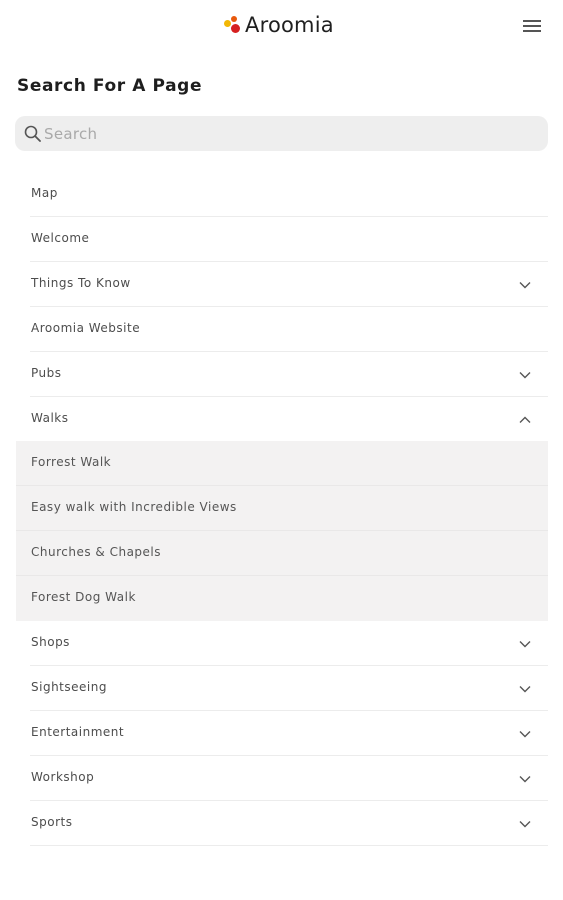  I want to click on nav-item-label: Pubs, so click(46, 373).